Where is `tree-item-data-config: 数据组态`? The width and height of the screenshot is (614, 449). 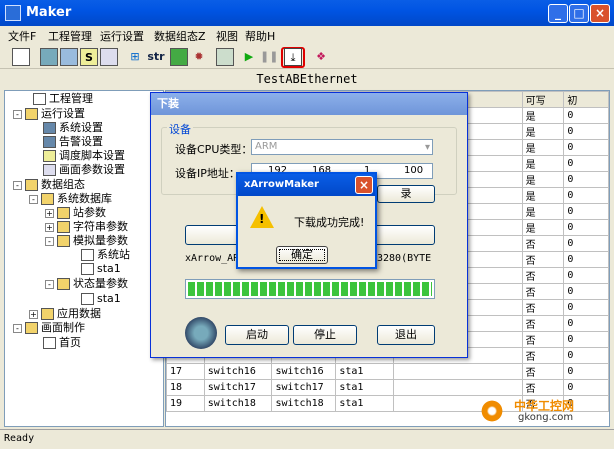
tree-item-data-config: 数据组态 is located at coordinates (55, 185).